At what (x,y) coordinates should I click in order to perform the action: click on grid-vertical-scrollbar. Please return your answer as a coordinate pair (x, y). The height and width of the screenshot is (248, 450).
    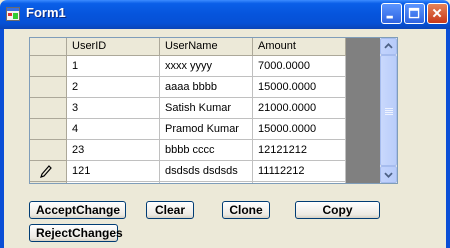
    Looking at the image, I should click on (388, 110).